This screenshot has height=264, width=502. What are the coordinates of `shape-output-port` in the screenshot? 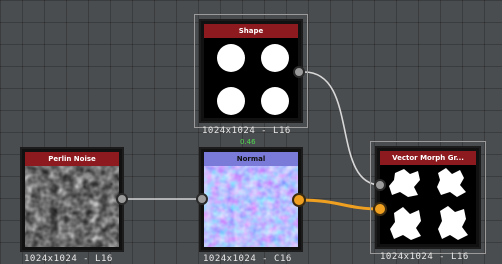 It's located at (299, 72).